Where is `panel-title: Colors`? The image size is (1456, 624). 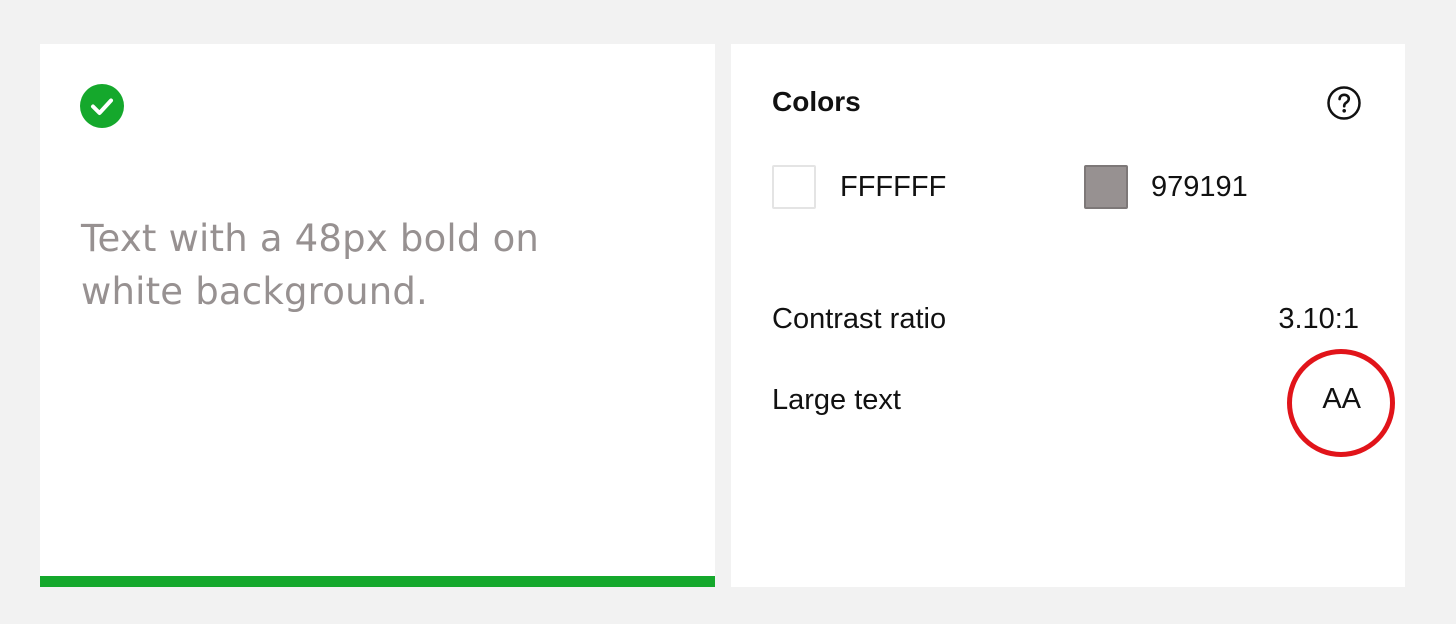 panel-title: Colors is located at coordinates (816, 101).